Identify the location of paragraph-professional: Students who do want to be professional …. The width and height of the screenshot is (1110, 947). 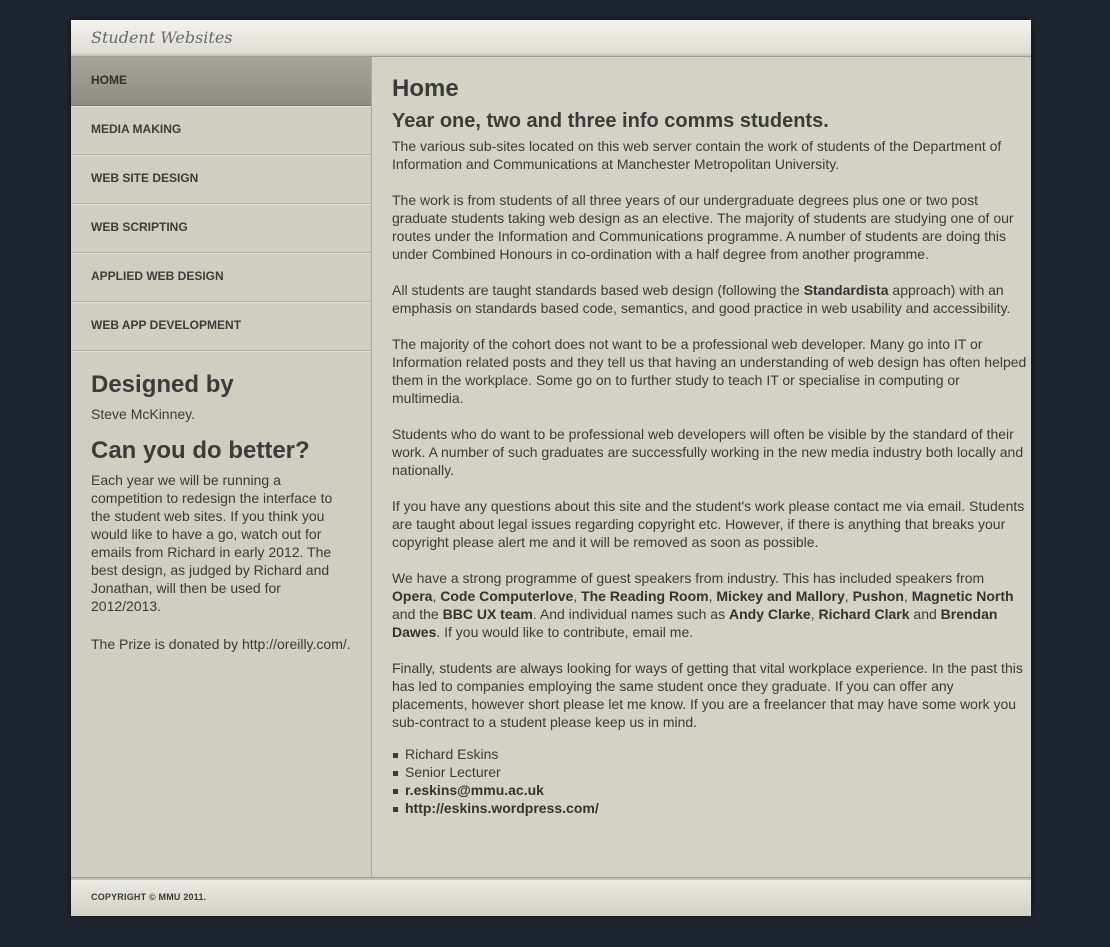
(708, 452).